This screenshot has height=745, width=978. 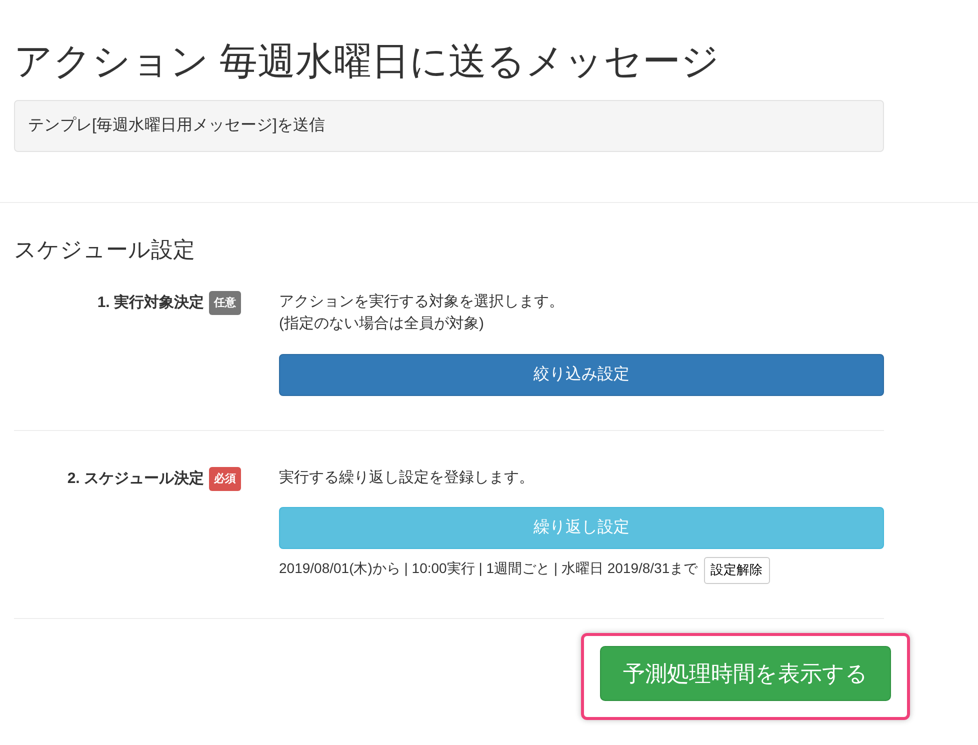 What do you see at coordinates (105, 249) in the screenshot?
I see `section-title: スケジュール設定` at bounding box center [105, 249].